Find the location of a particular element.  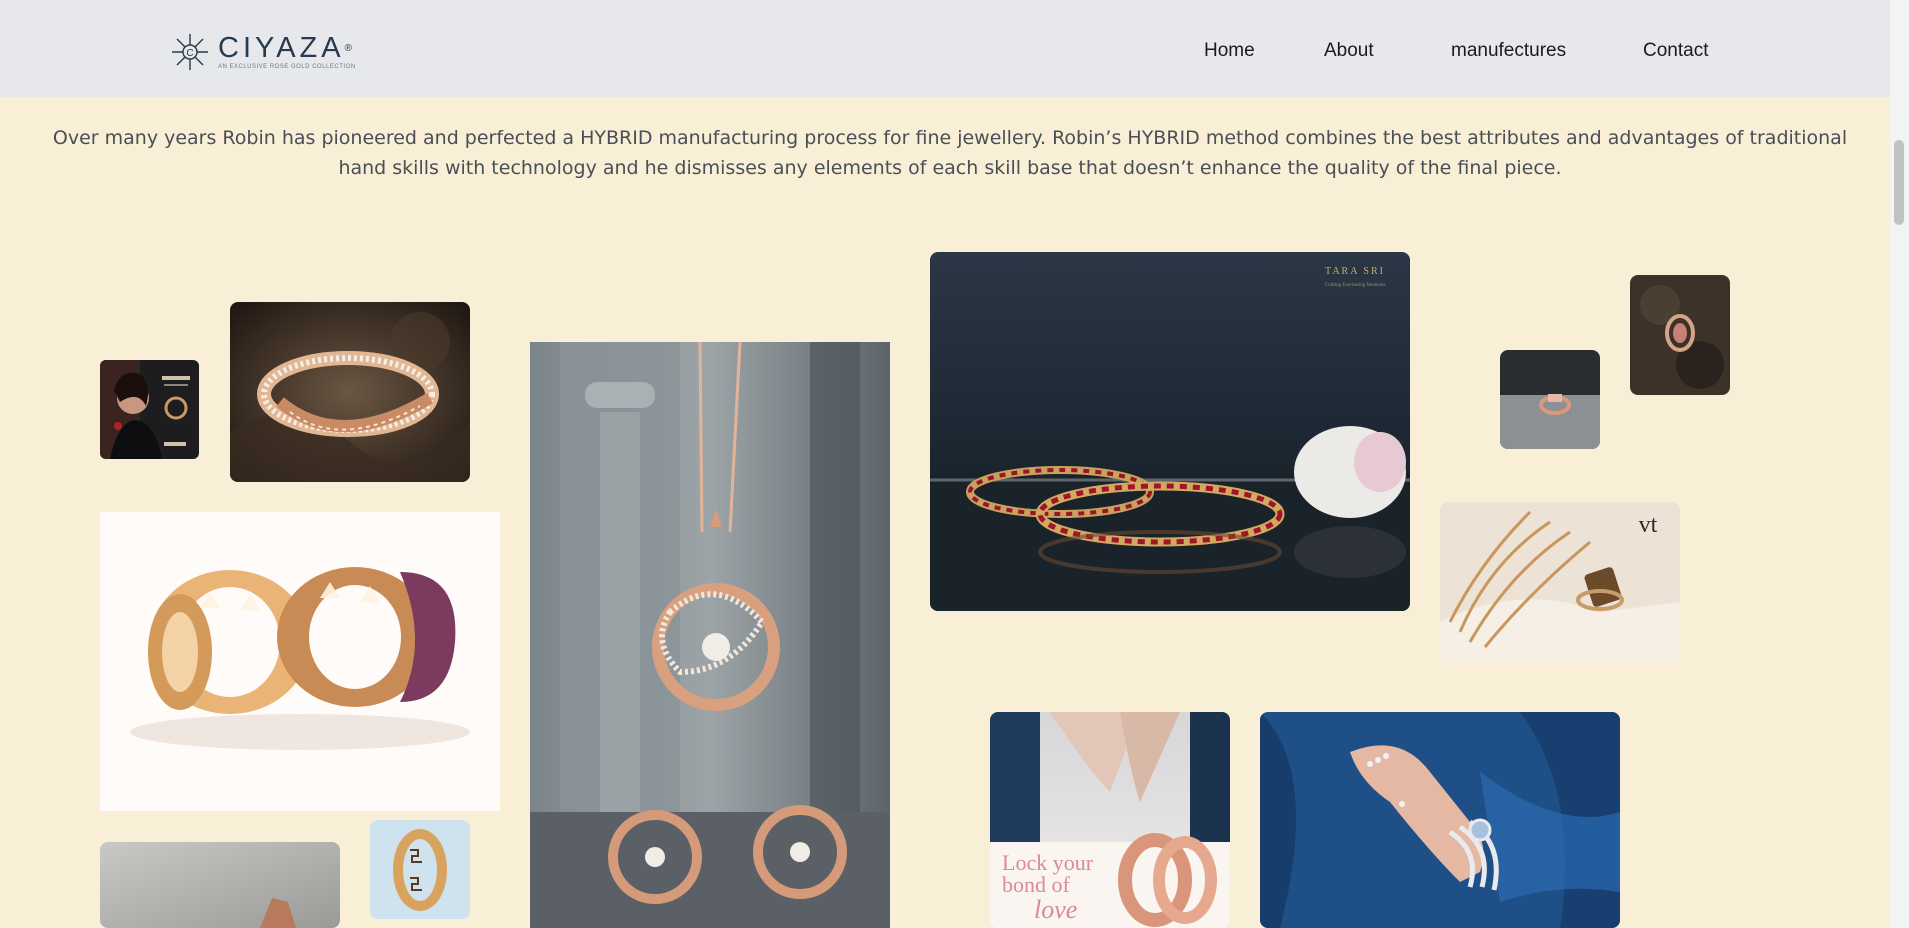

poster-line3: love is located at coordinates (1055, 909).